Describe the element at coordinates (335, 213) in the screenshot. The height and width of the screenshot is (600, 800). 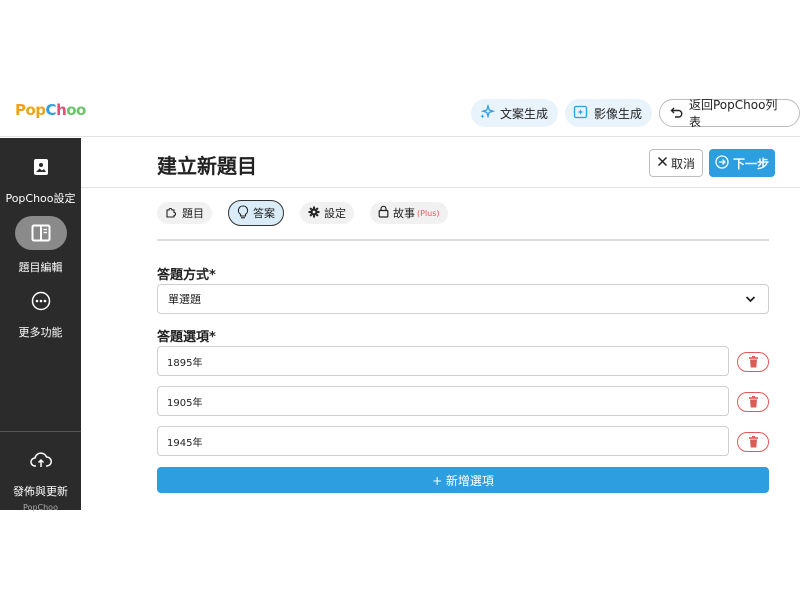
I see `tab-label: 設定` at that location.